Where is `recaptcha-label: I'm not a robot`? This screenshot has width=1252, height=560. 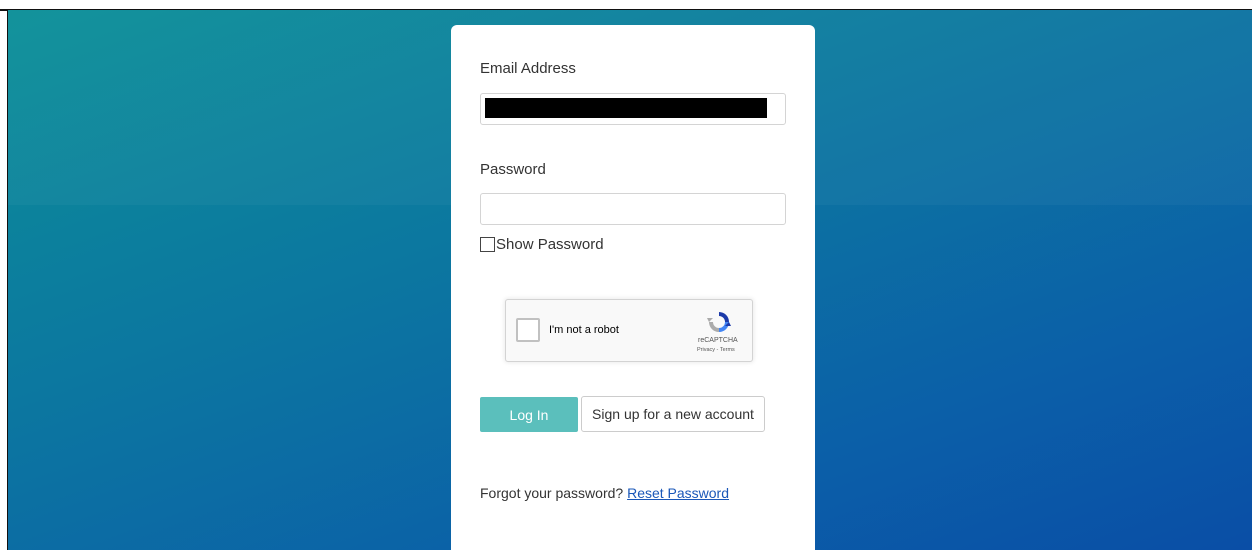 recaptcha-label: I'm not a robot is located at coordinates (584, 330).